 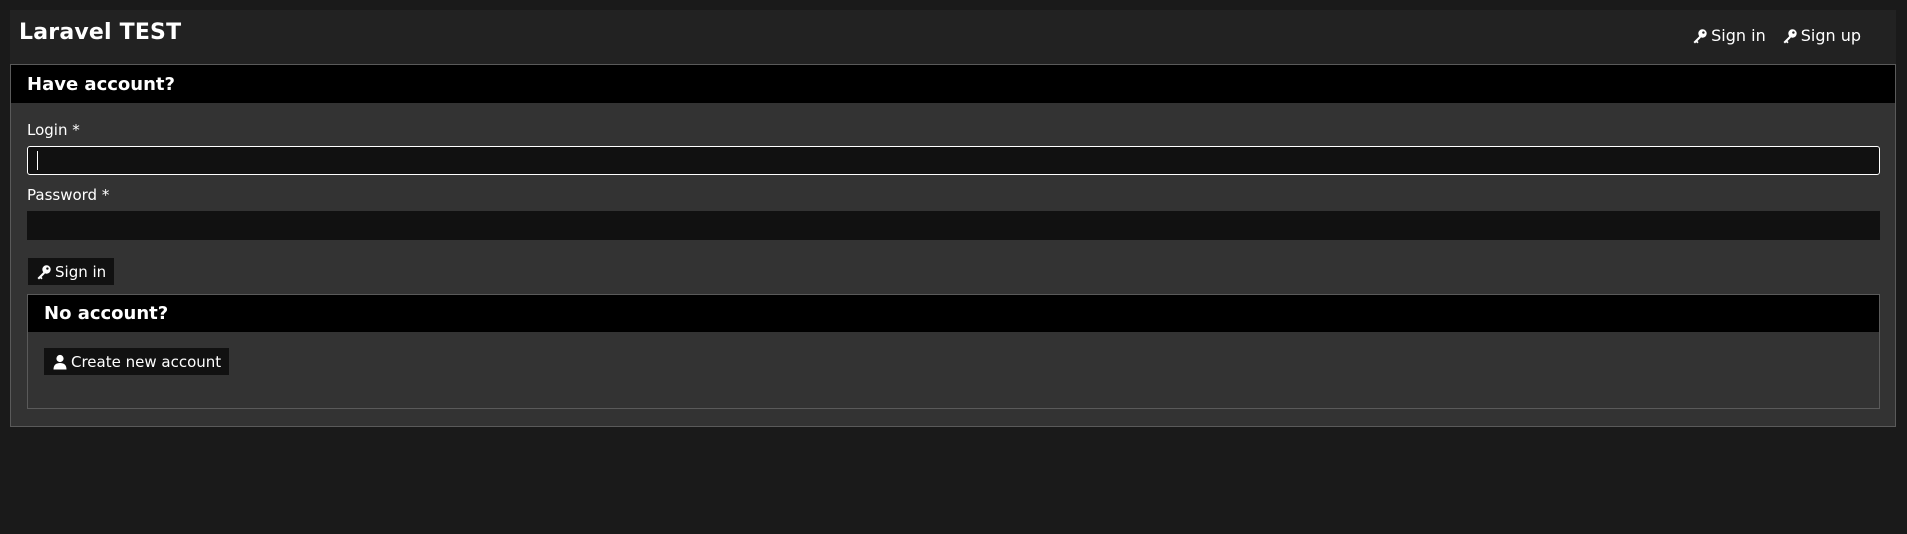 What do you see at coordinates (37, 160) in the screenshot?
I see `text-caret` at bounding box center [37, 160].